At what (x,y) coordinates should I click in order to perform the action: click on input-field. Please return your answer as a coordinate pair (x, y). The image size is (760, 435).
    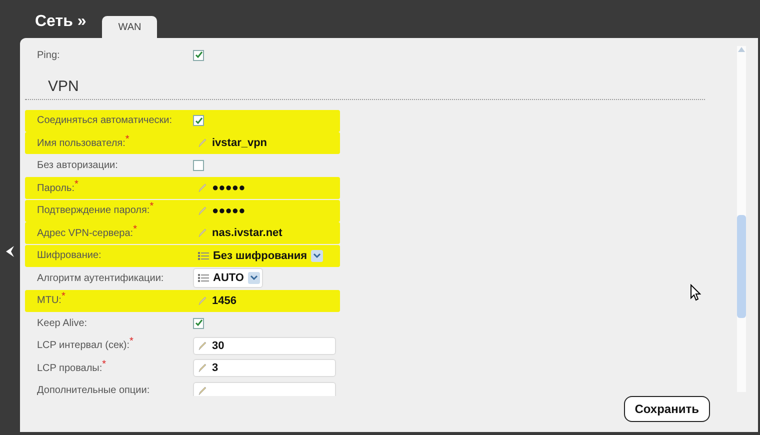
    Looking at the image, I should click on (264, 389).